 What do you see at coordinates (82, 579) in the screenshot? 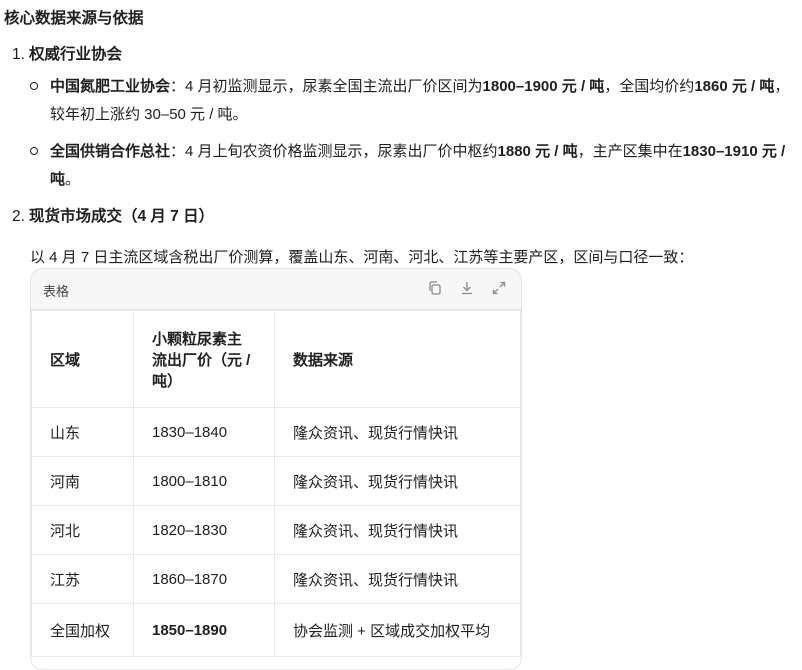
I see `cell-region: 江苏` at bounding box center [82, 579].